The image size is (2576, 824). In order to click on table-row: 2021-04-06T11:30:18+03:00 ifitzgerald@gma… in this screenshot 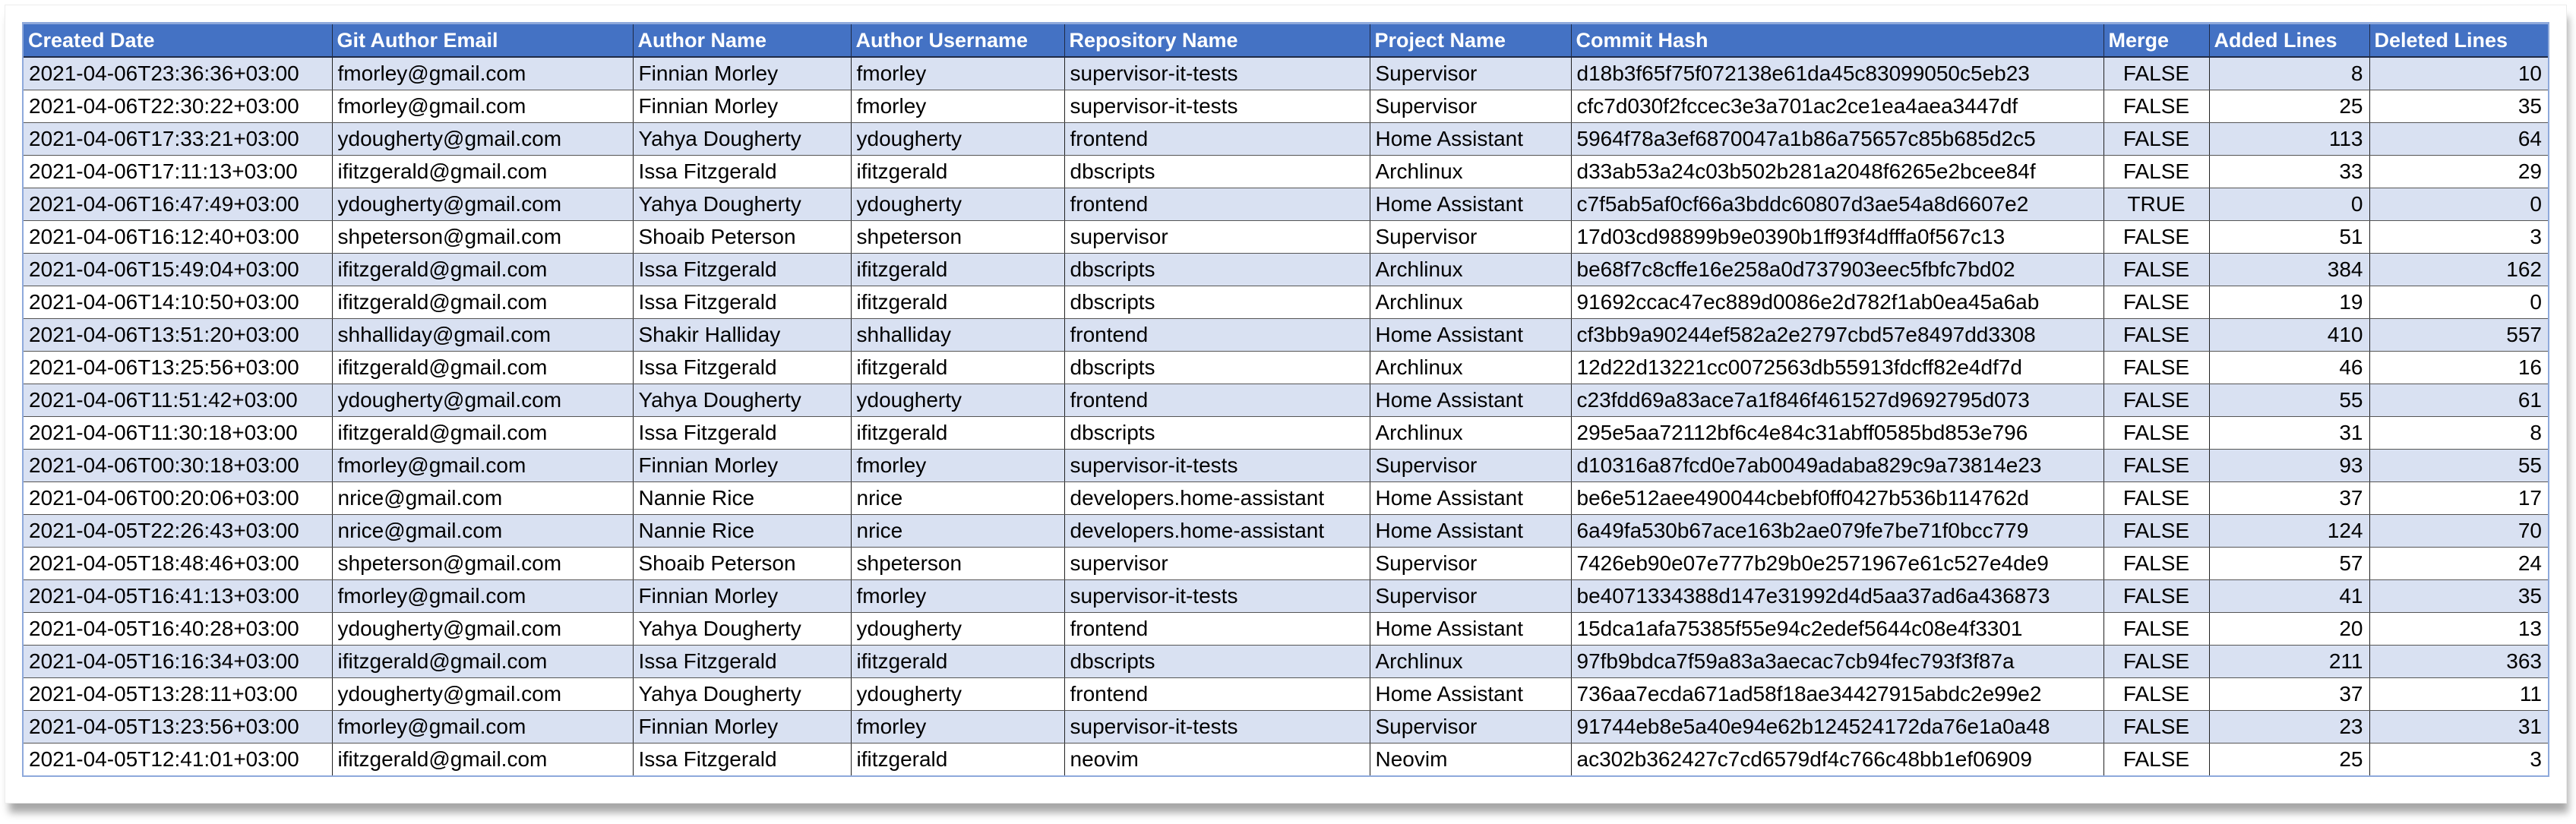, I will do `click(1286, 433)`.